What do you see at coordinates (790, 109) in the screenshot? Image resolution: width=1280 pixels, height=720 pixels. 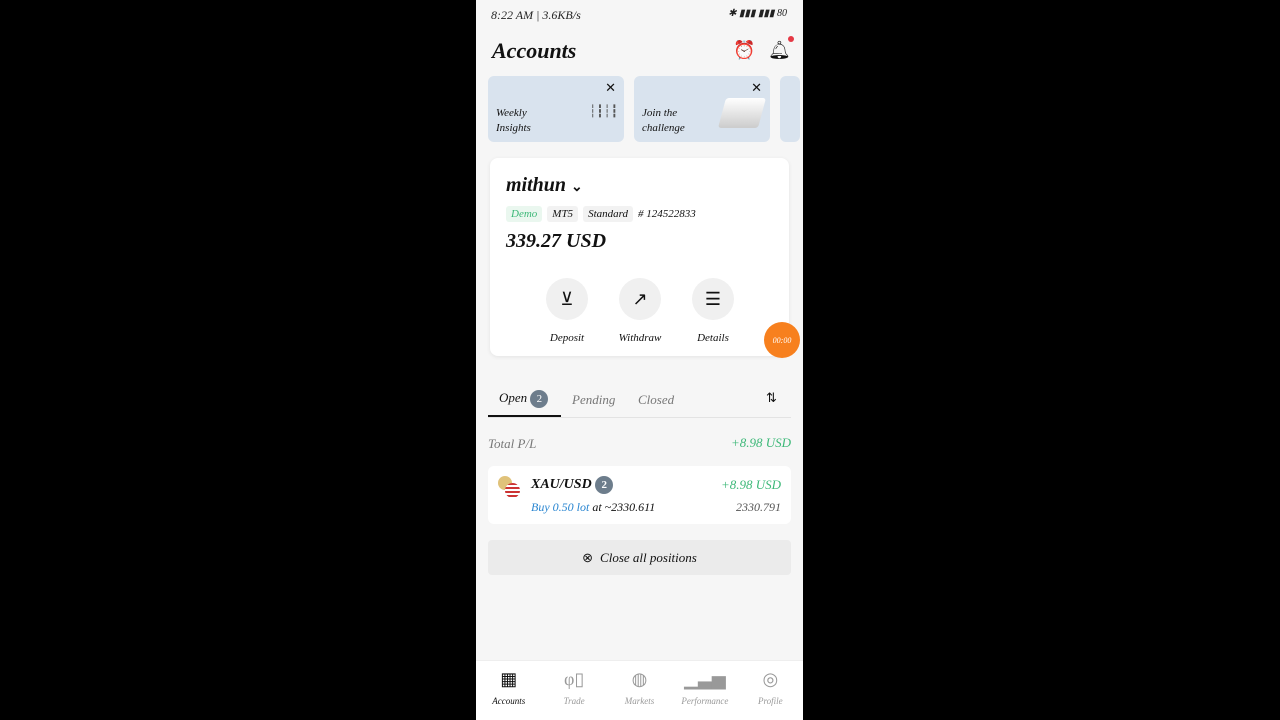 I see `promo-partial` at bounding box center [790, 109].